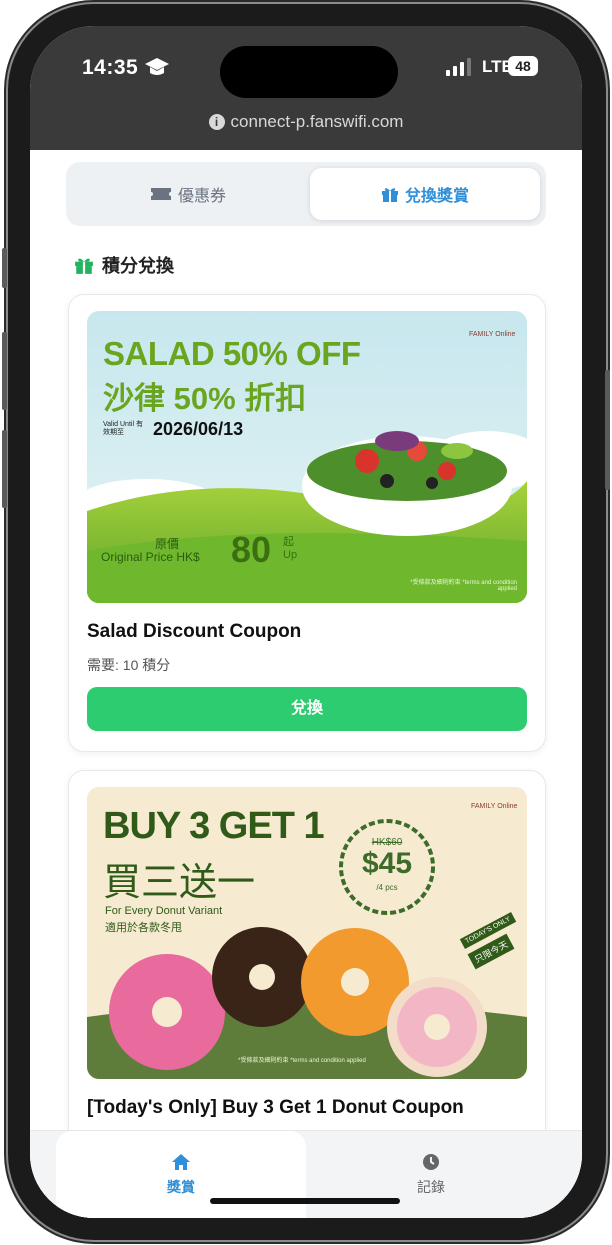  What do you see at coordinates (458, 67) in the screenshot?
I see `signal-bars-icon` at bounding box center [458, 67].